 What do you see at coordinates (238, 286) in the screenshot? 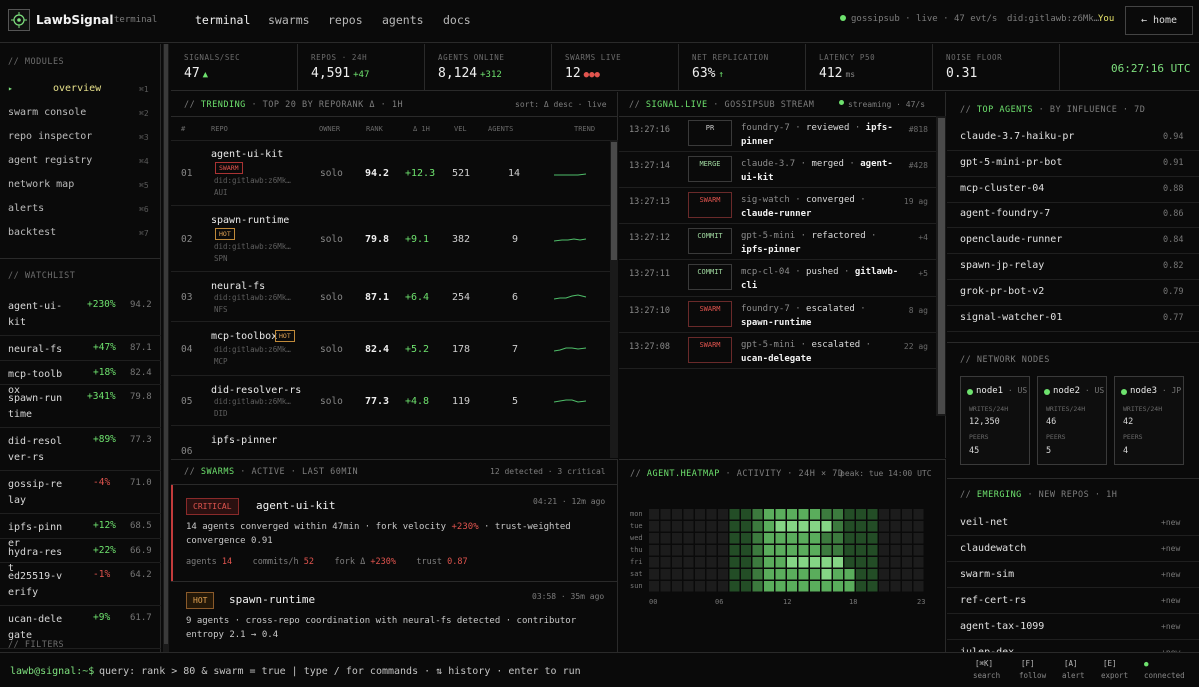
I see `repo-name: neural-fs` at bounding box center [238, 286].